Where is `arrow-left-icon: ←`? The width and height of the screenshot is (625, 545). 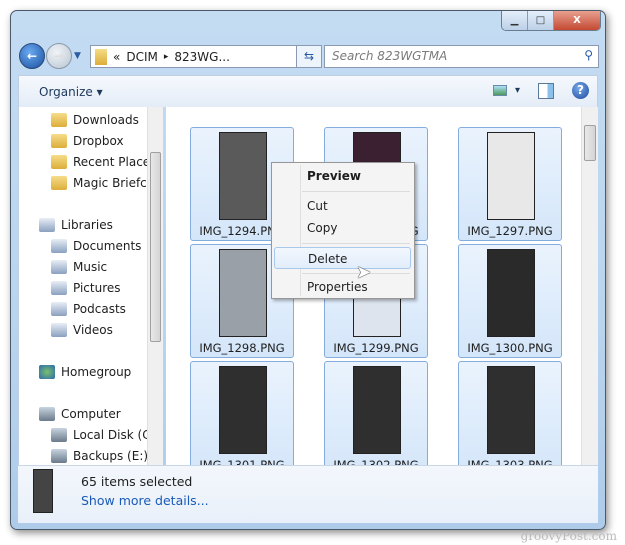 arrow-left-icon: ← is located at coordinates (32, 56).